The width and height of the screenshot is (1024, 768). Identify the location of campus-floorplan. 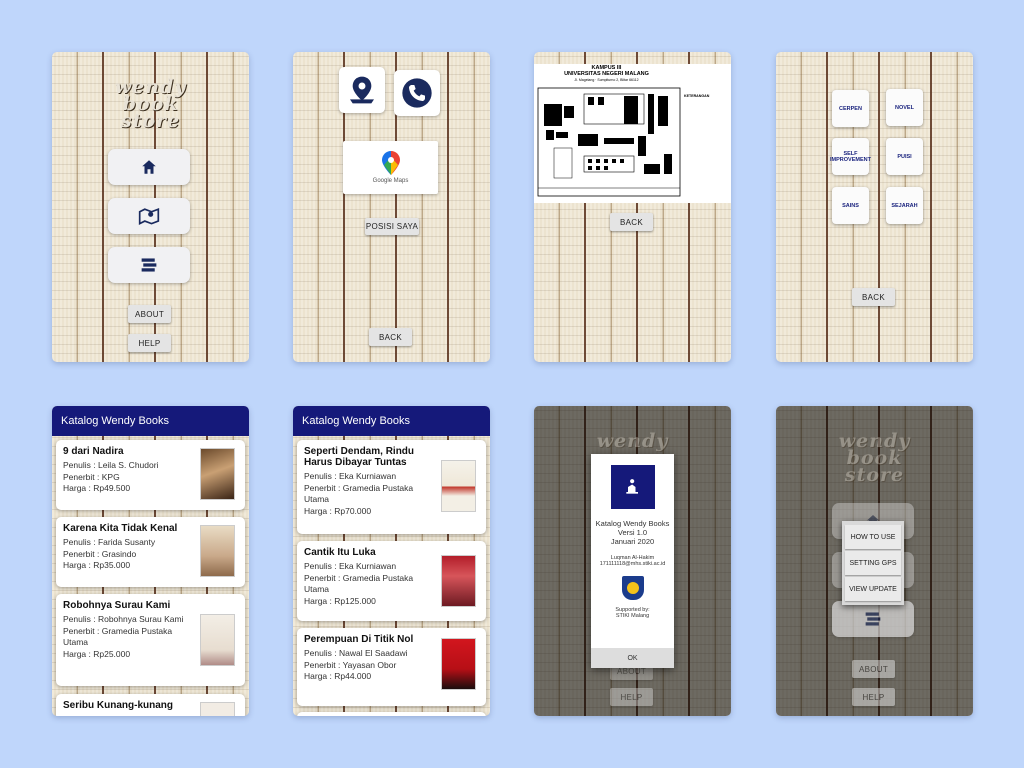
(609, 142).